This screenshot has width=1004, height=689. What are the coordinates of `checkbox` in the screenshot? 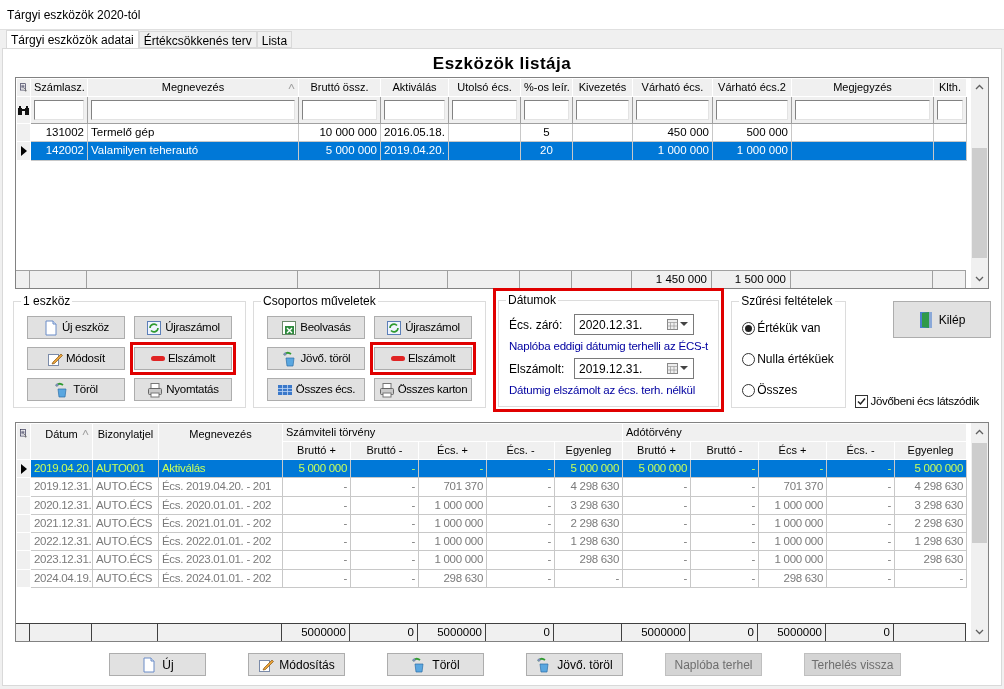 It's located at (861, 401).